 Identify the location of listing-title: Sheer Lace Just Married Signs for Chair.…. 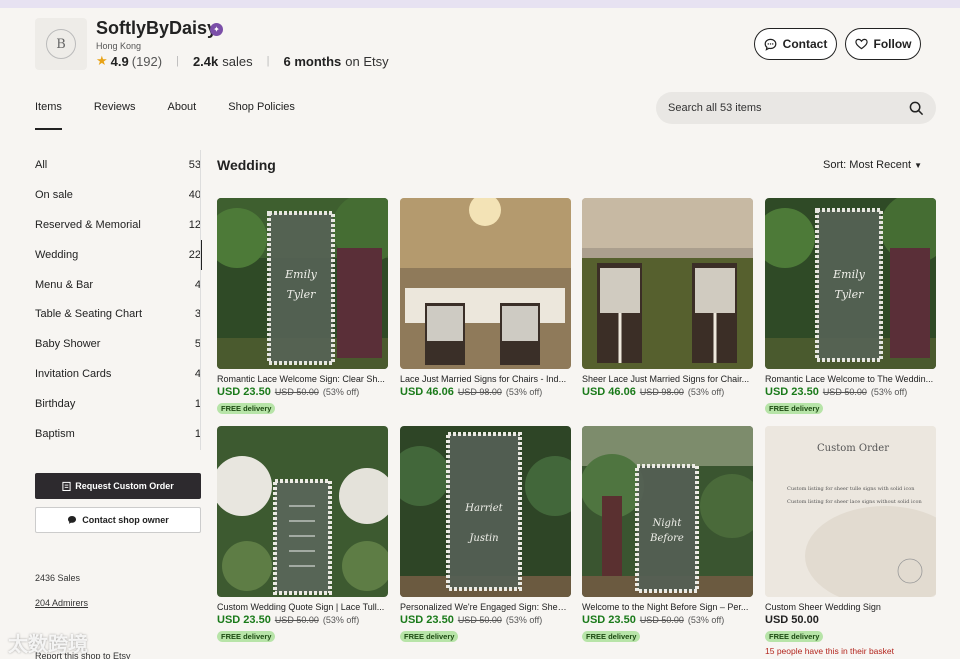
(667, 379).